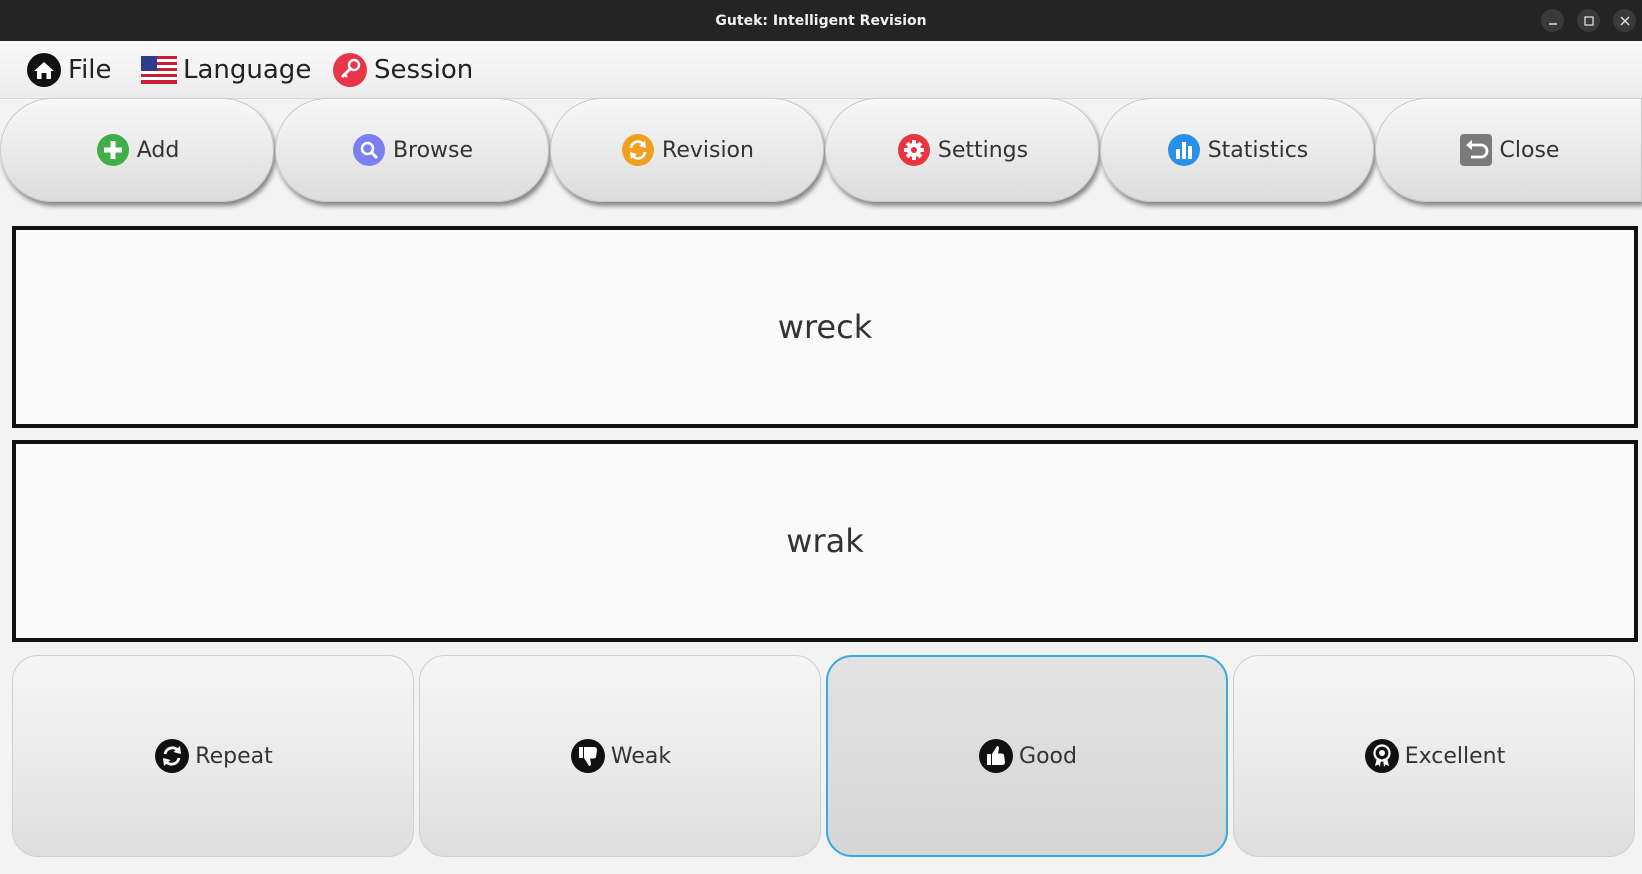  I want to click on maximize-icon, so click(1588, 20).